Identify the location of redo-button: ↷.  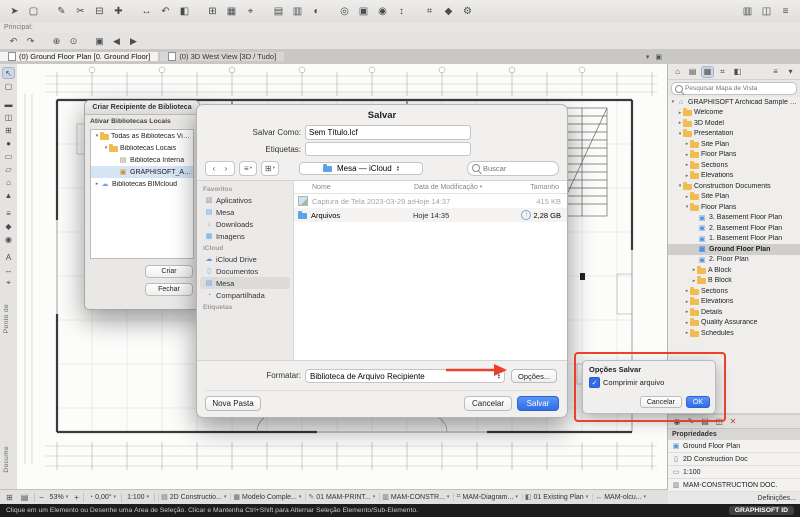
(30, 41).